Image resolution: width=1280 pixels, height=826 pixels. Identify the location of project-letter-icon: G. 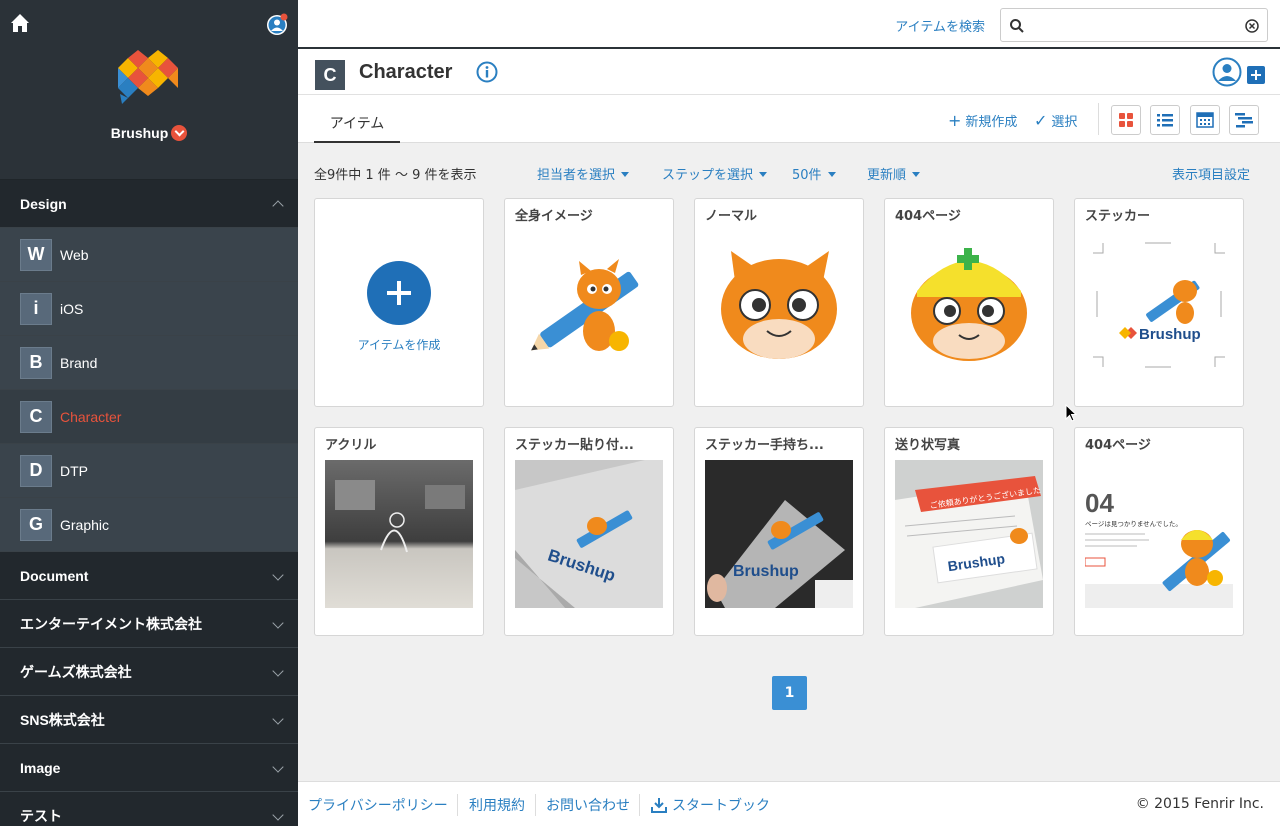
(36, 524).